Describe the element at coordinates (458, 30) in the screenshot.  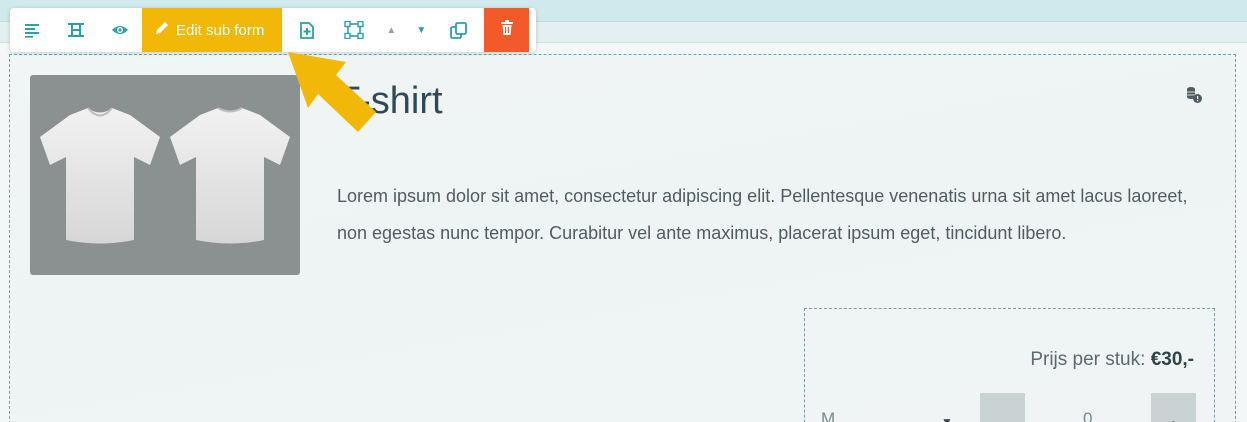
I see `duplicate-icon` at that location.